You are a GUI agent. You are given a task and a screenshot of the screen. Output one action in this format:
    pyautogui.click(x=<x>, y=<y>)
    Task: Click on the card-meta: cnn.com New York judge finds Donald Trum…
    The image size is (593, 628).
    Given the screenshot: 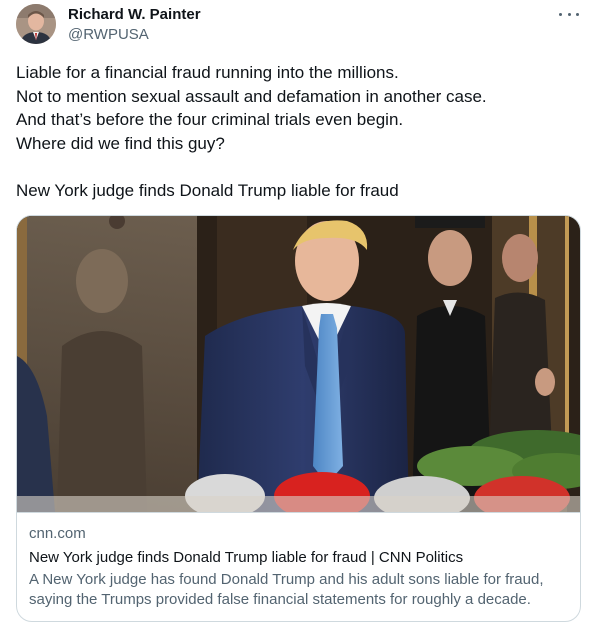 What is the action you would take?
    pyautogui.click(x=299, y=567)
    